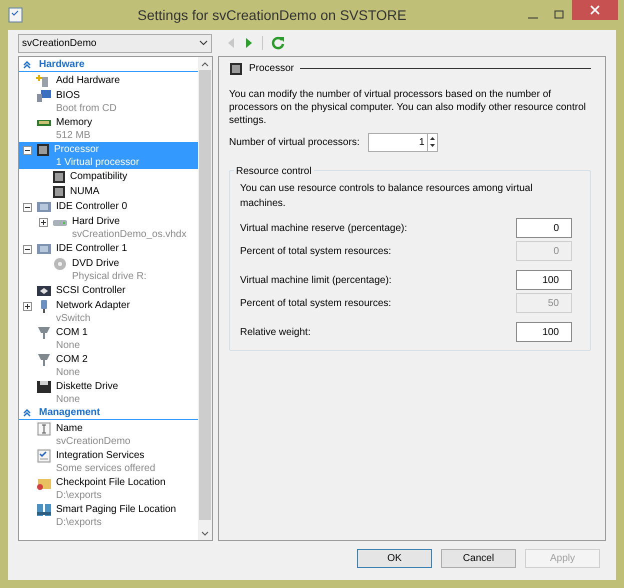 This screenshot has height=588, width=624. Describe the element at coordinates (108, 434) in the screenshot. I see `tree-item: Name svCreationDemo` at that location.